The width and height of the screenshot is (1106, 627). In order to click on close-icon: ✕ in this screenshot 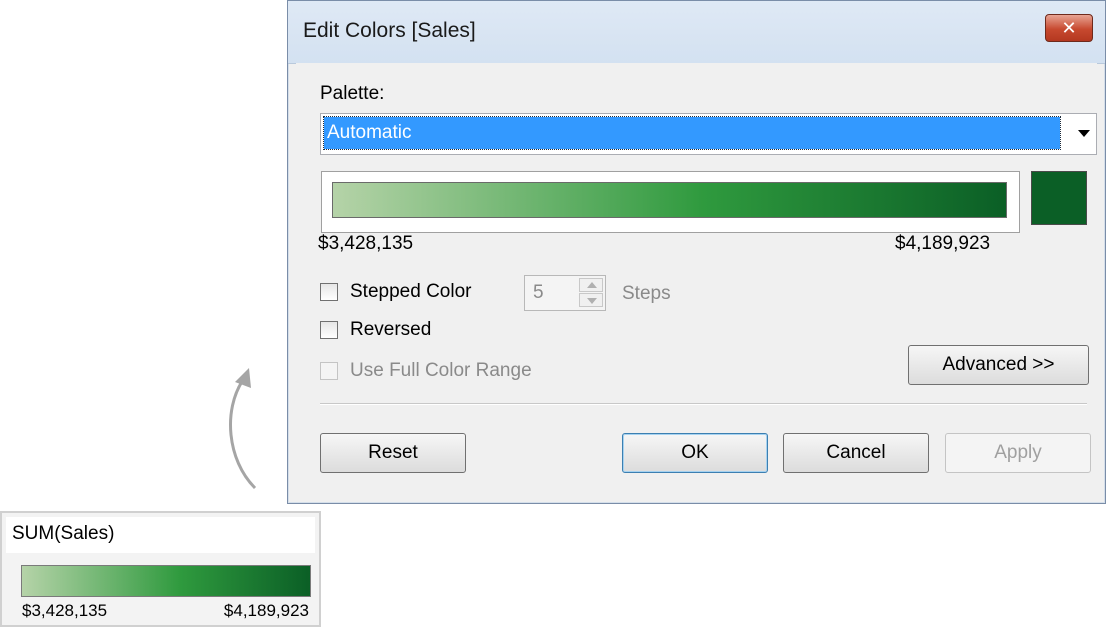, I will do `click(1069, 27)`.